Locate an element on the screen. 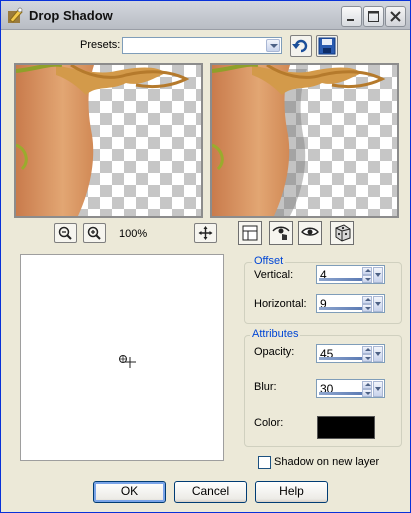 The height and width of the screenshot is (513, 411). zoom-level: 100% is located at coordinates (133, 234).